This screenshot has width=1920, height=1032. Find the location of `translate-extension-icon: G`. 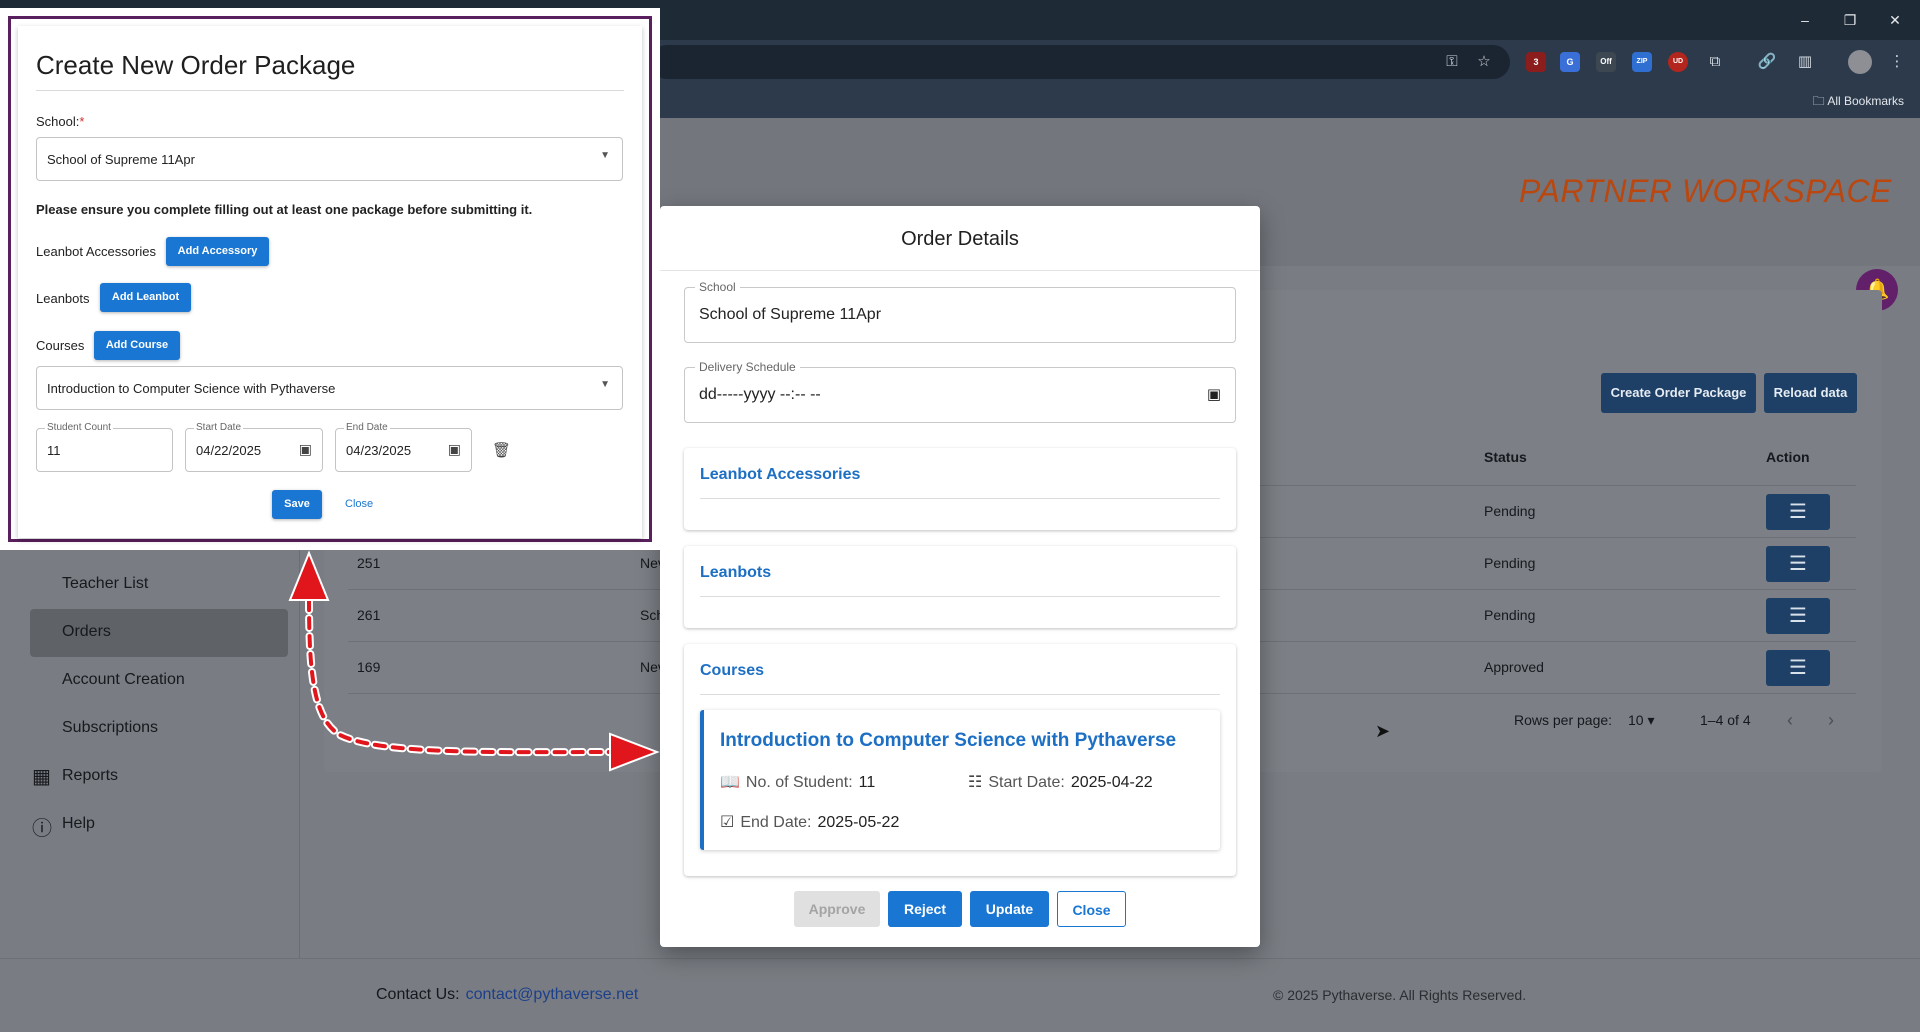

translate-extension-icon: G is located at coordinates (1570, 62).